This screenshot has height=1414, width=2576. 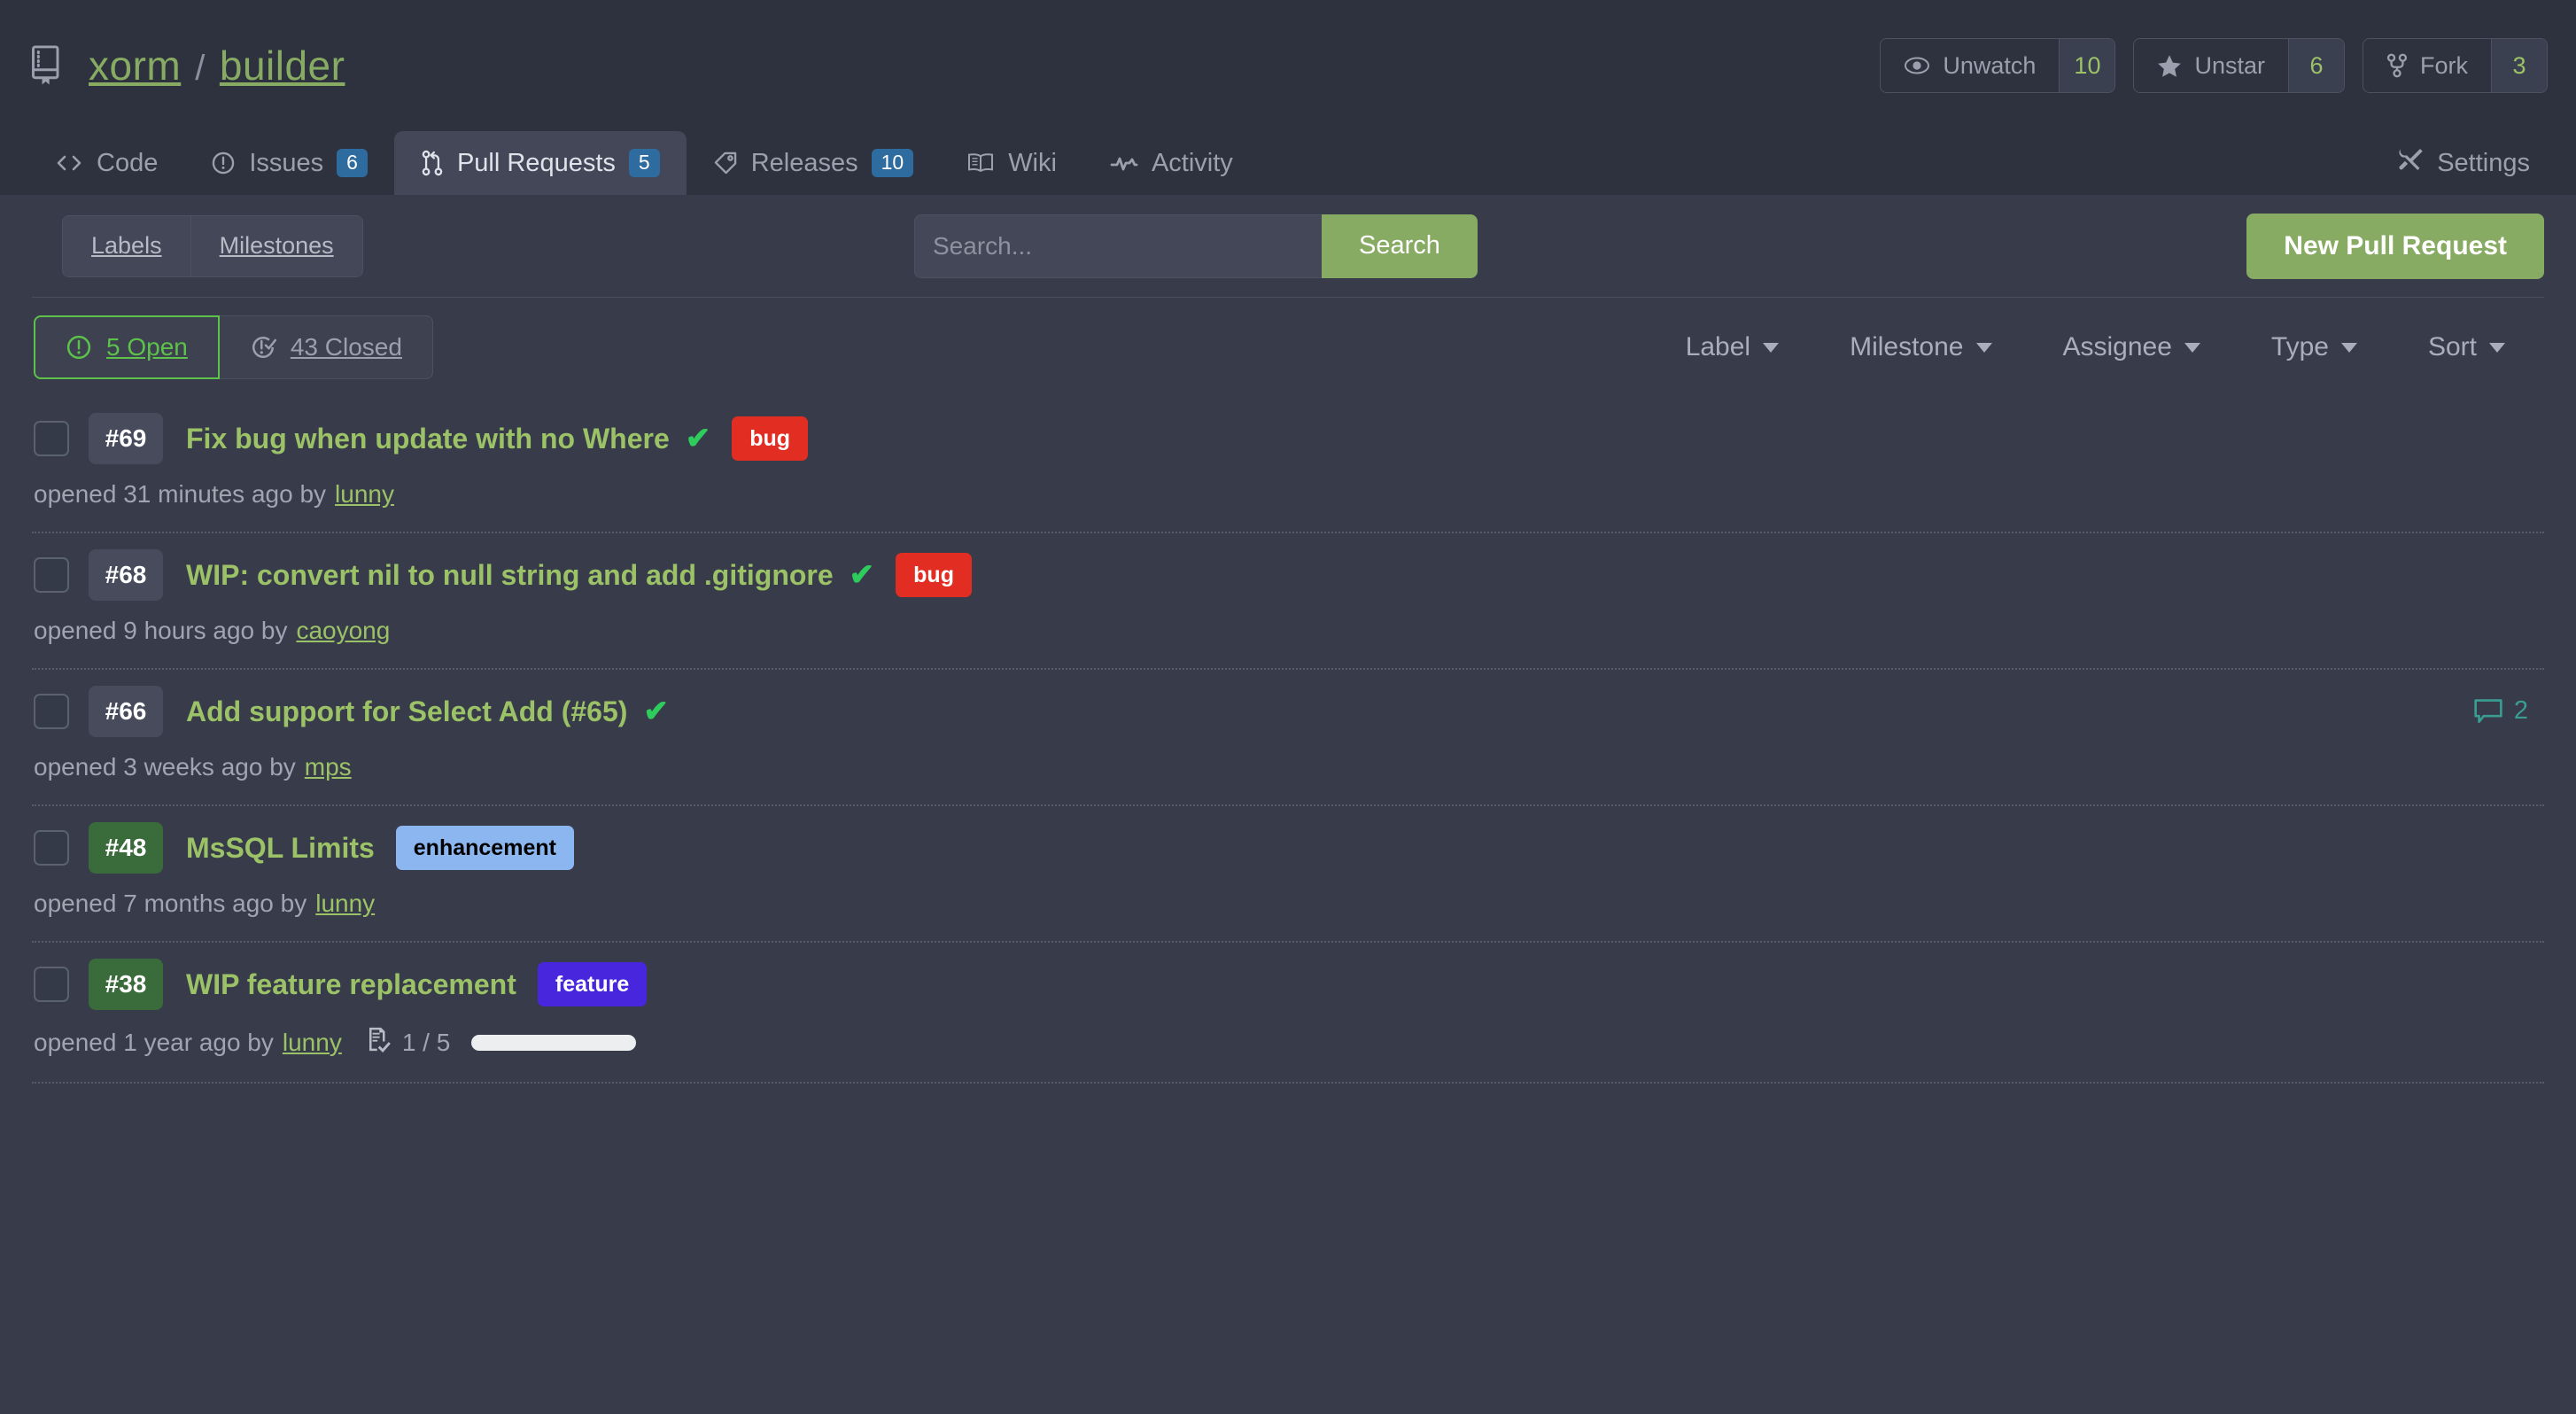 I want to click on pr-author-link: caoyong, so click(x=343, y=631).